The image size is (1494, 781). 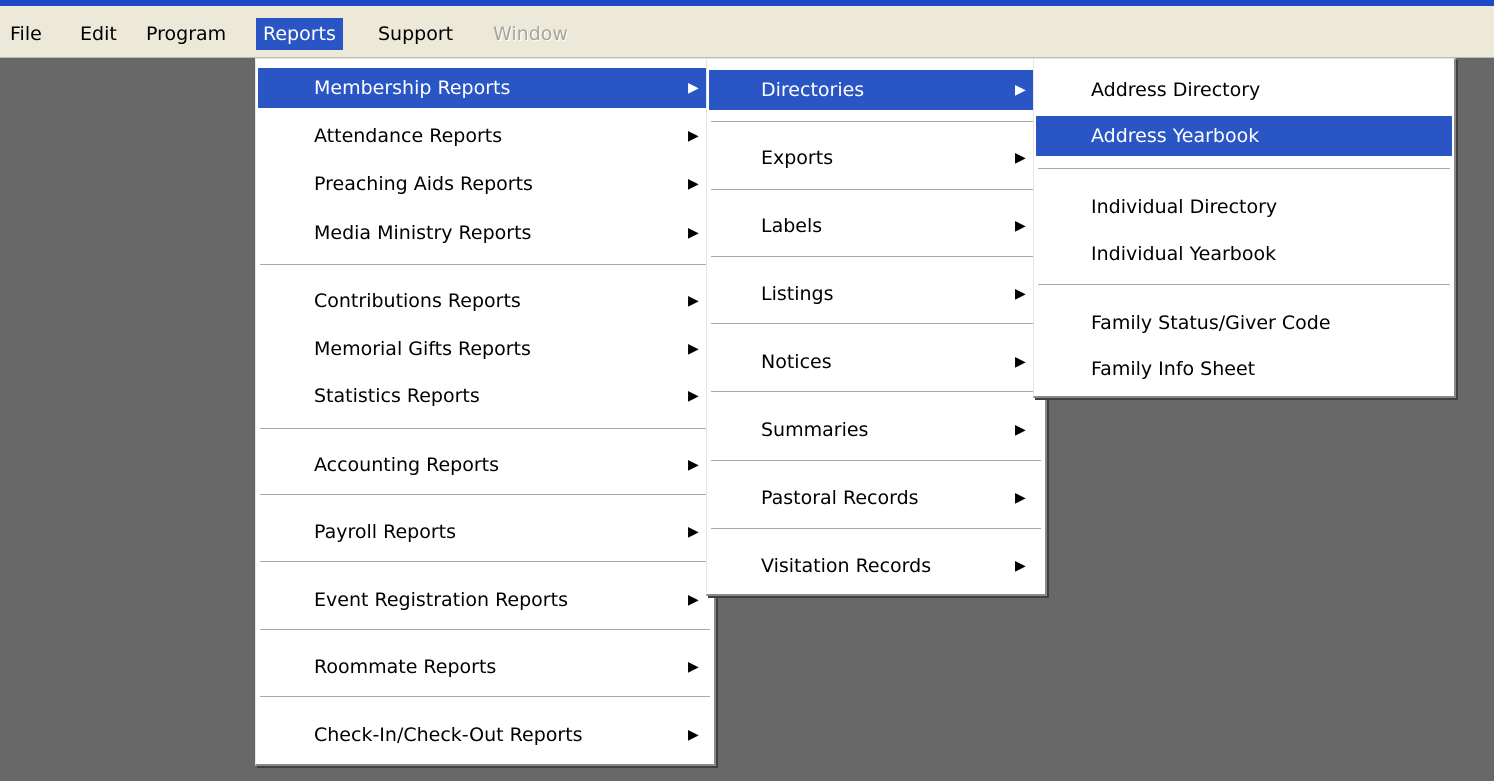 What do you see at coordinates (846, 566) in the screenshot?
I see `menu-item-label: Visitation Records` at bounding box center [846, 566].